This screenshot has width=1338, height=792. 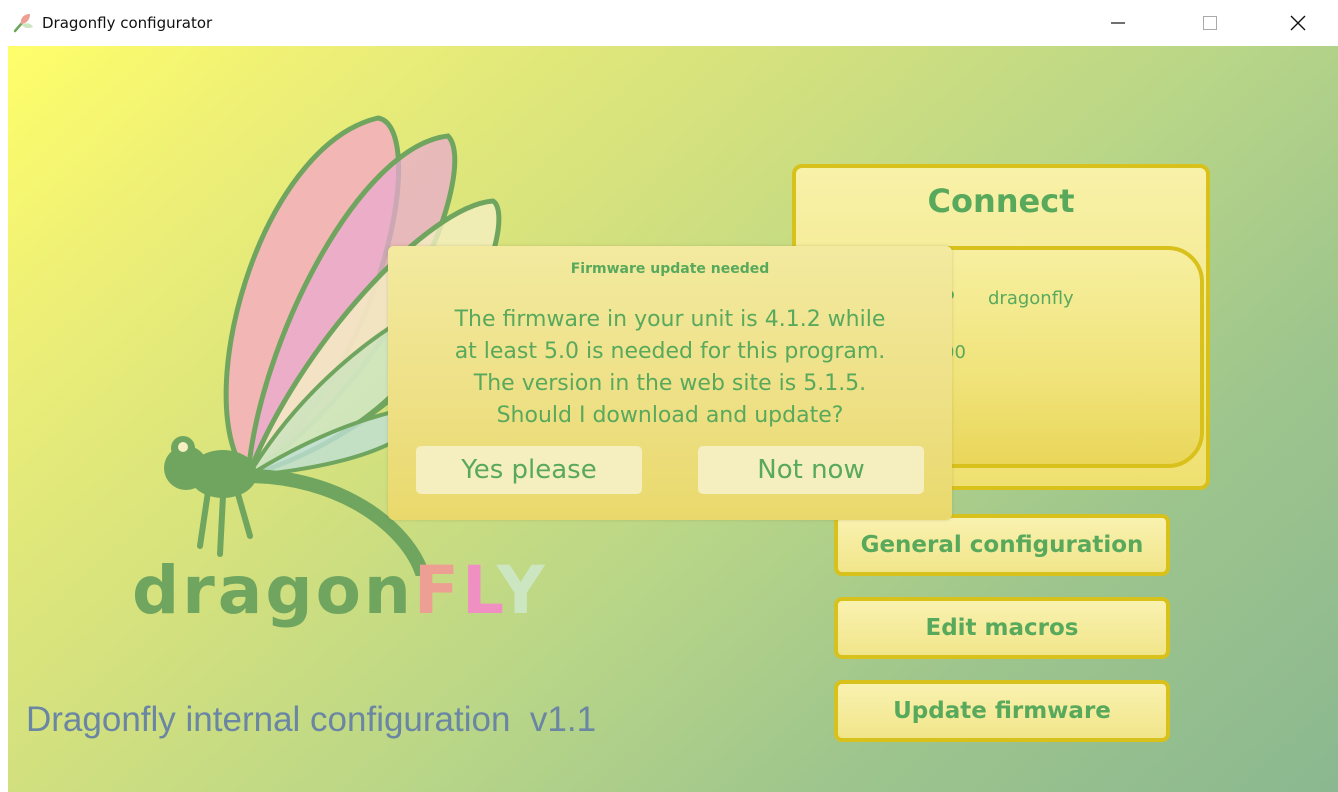 What do you see at coordinates (479, 590) in the screenshot?
I see `brand-part-l: L` at bounding box center [479, 590].